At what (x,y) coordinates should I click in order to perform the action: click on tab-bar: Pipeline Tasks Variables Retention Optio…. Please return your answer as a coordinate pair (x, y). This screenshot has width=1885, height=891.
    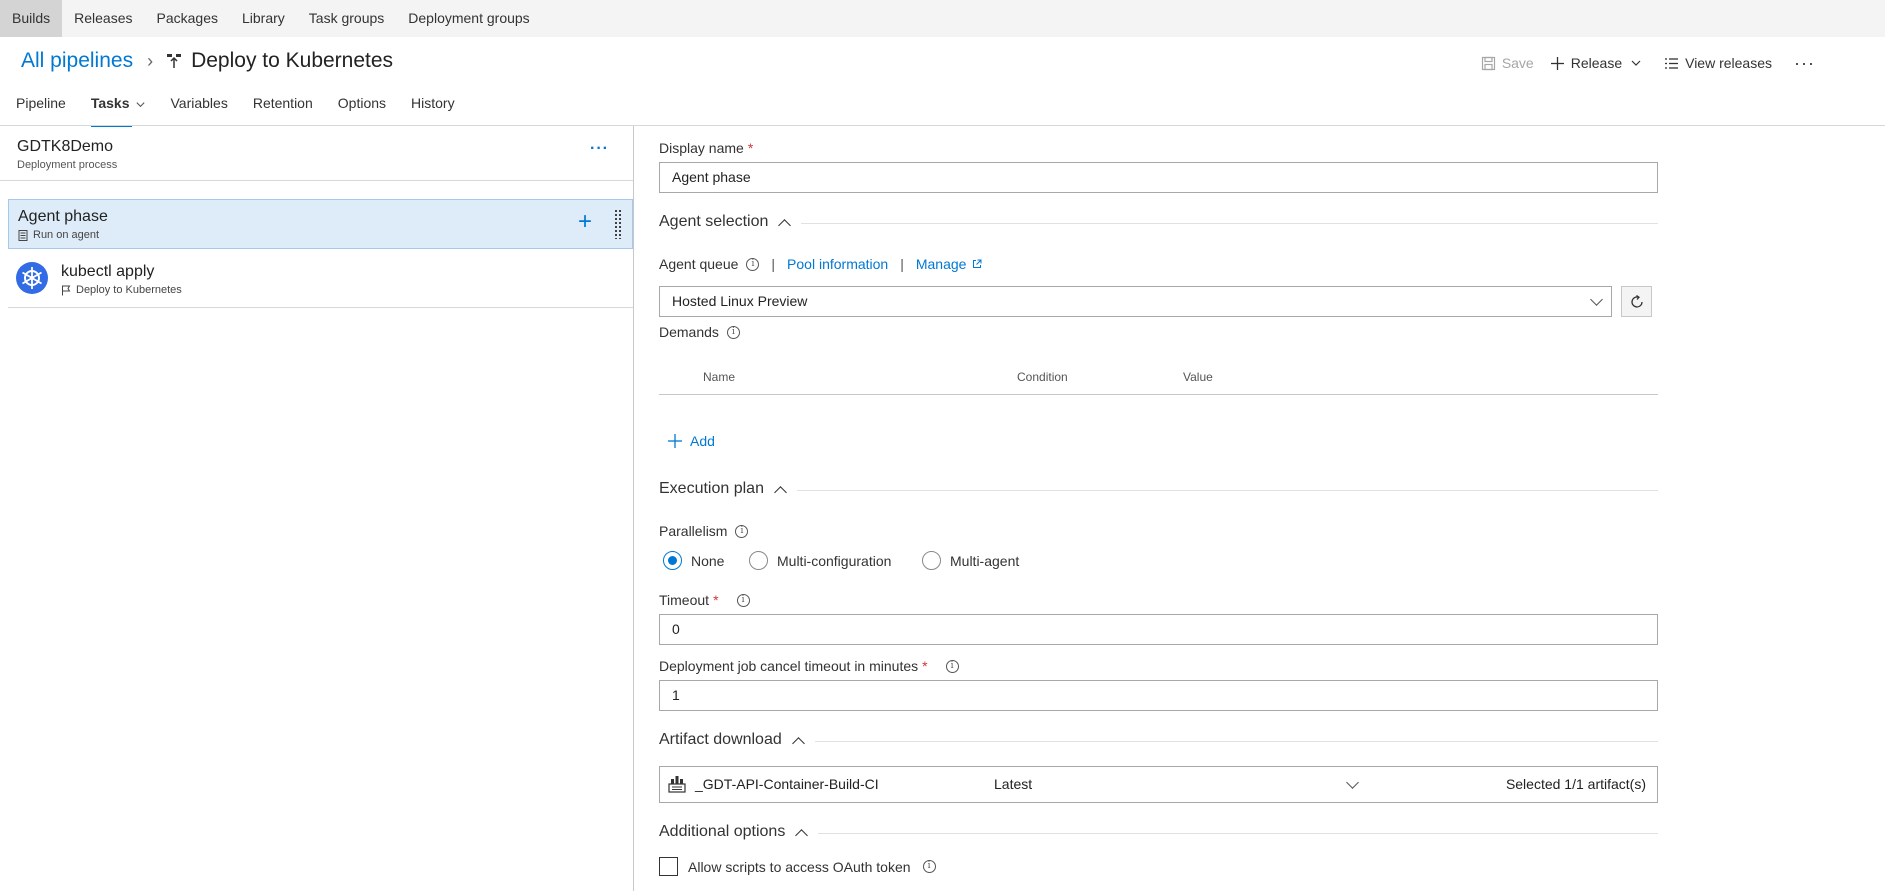
    Looking at the image, I should click on (248, 111).